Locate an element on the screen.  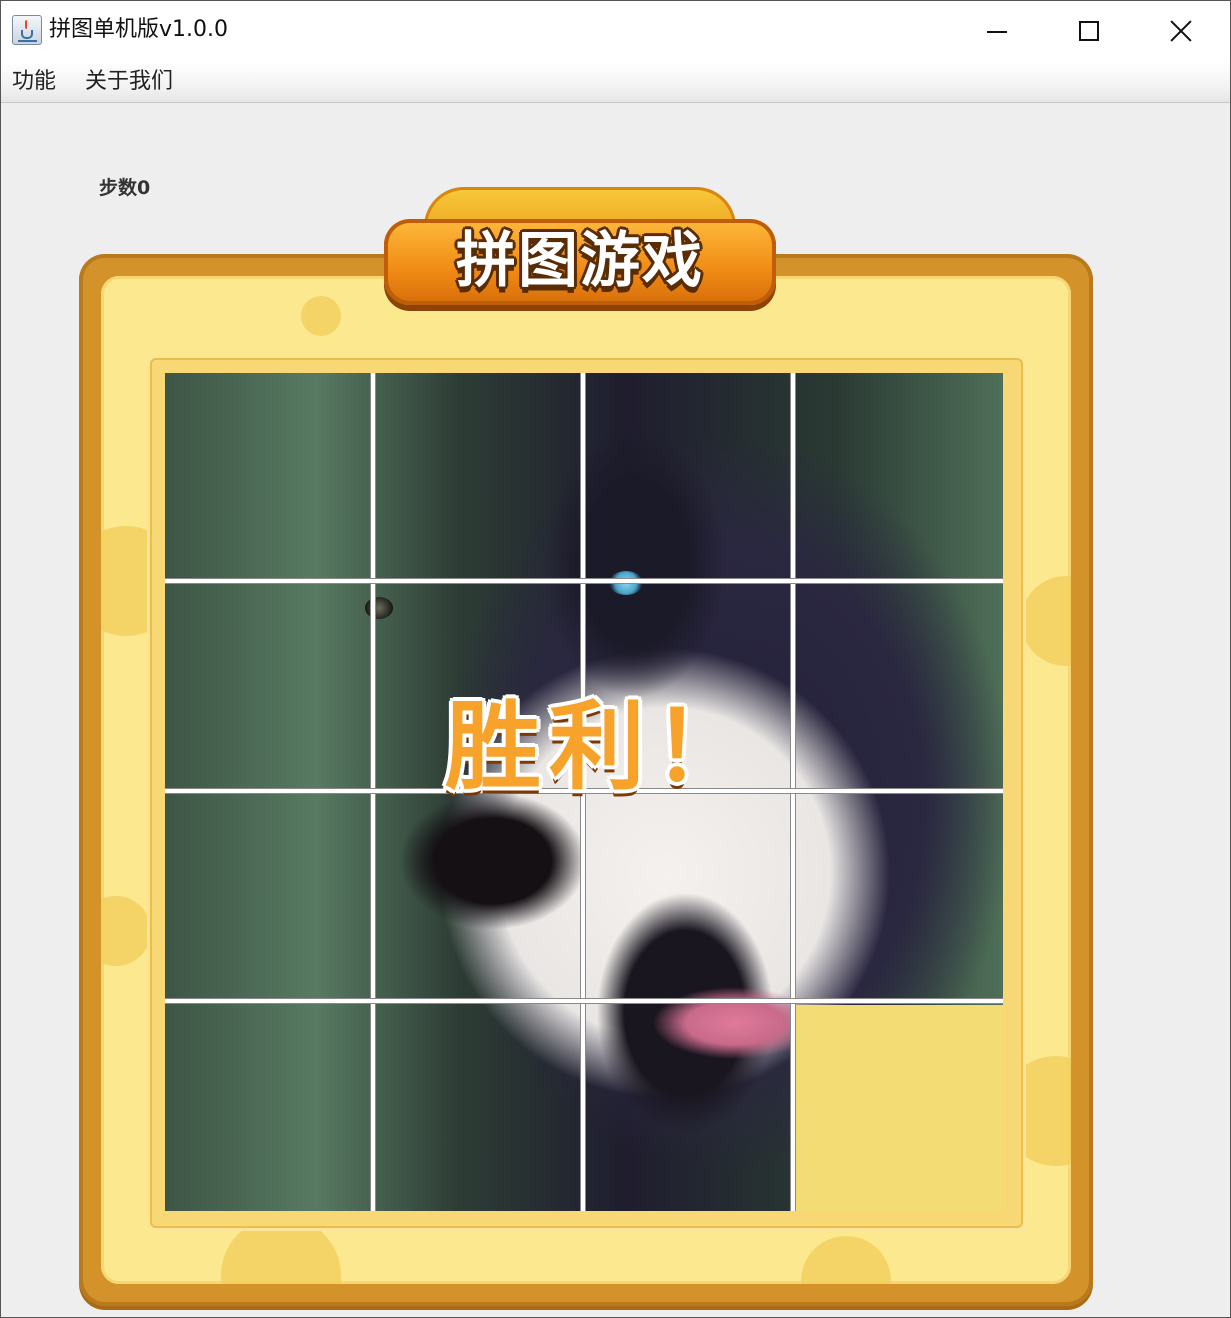
husky-eye-right is located at coordinates (626, 583).